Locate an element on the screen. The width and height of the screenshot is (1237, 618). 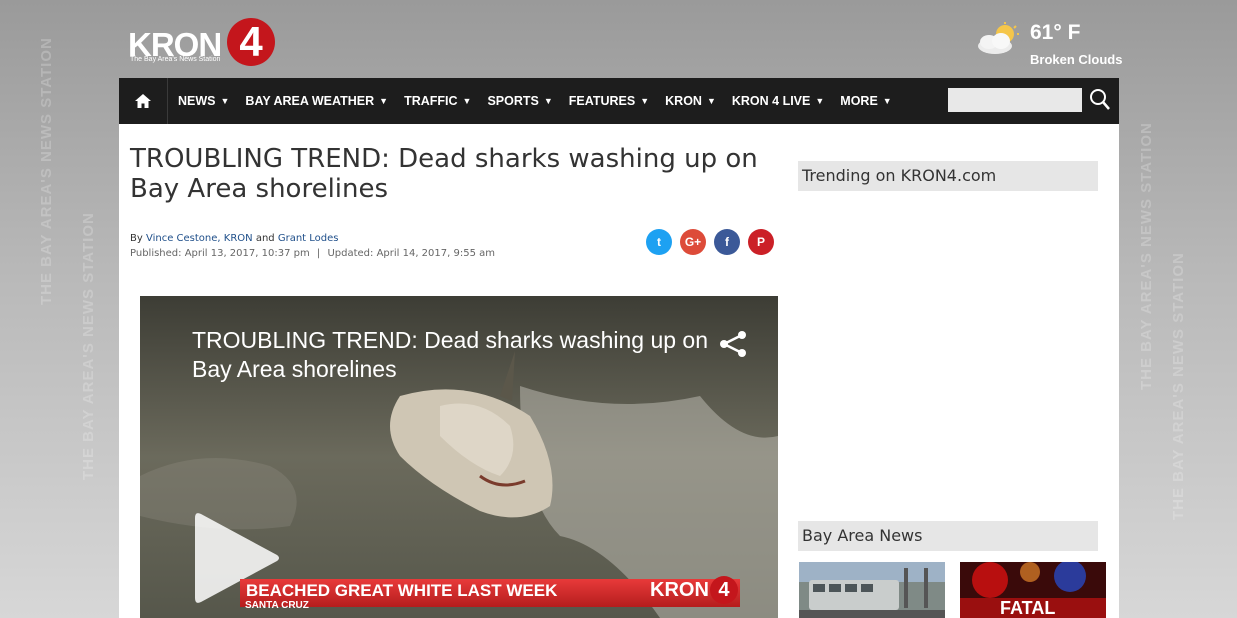
home-icon is located at coordinates (143, 101).